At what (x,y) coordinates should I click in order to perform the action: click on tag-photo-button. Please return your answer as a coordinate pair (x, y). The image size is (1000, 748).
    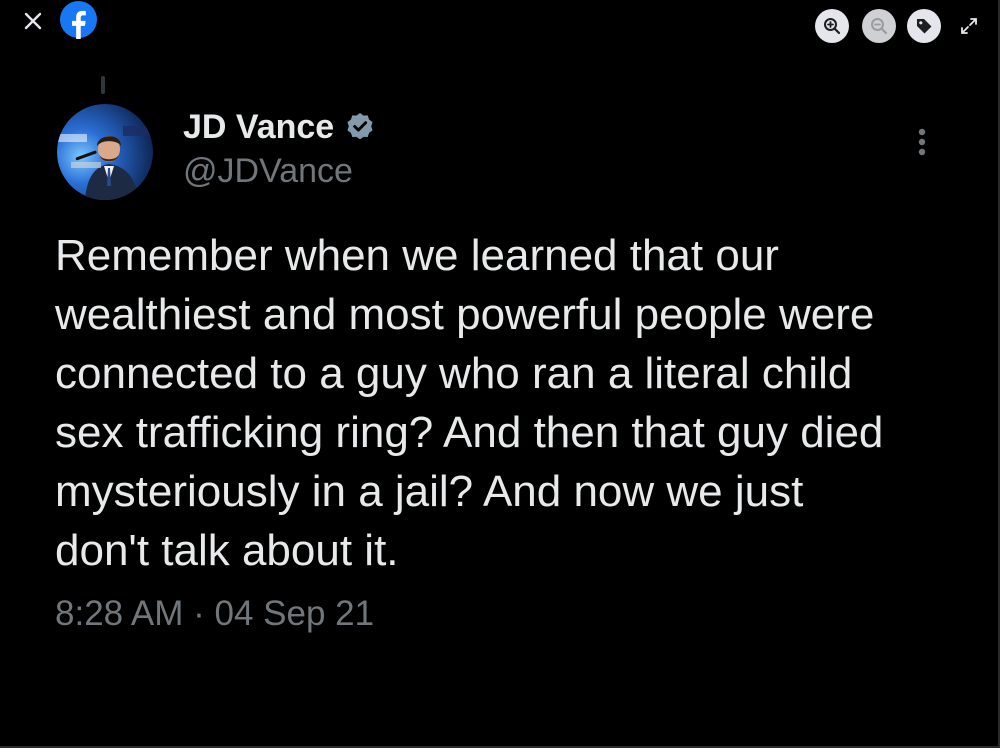
    Looking at the image, I should click on (924, 26).